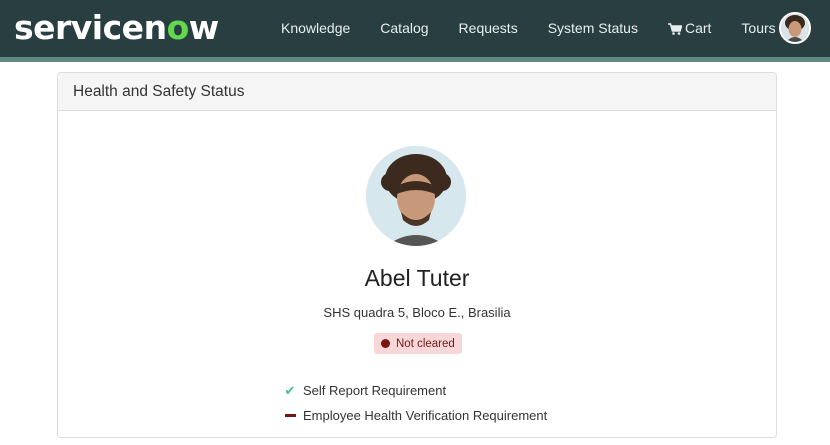  What do you see at coordinates (315, 28) in the screenshot?
I see `nav-knowledge: Knowledge` at bounding box center [315, 28].